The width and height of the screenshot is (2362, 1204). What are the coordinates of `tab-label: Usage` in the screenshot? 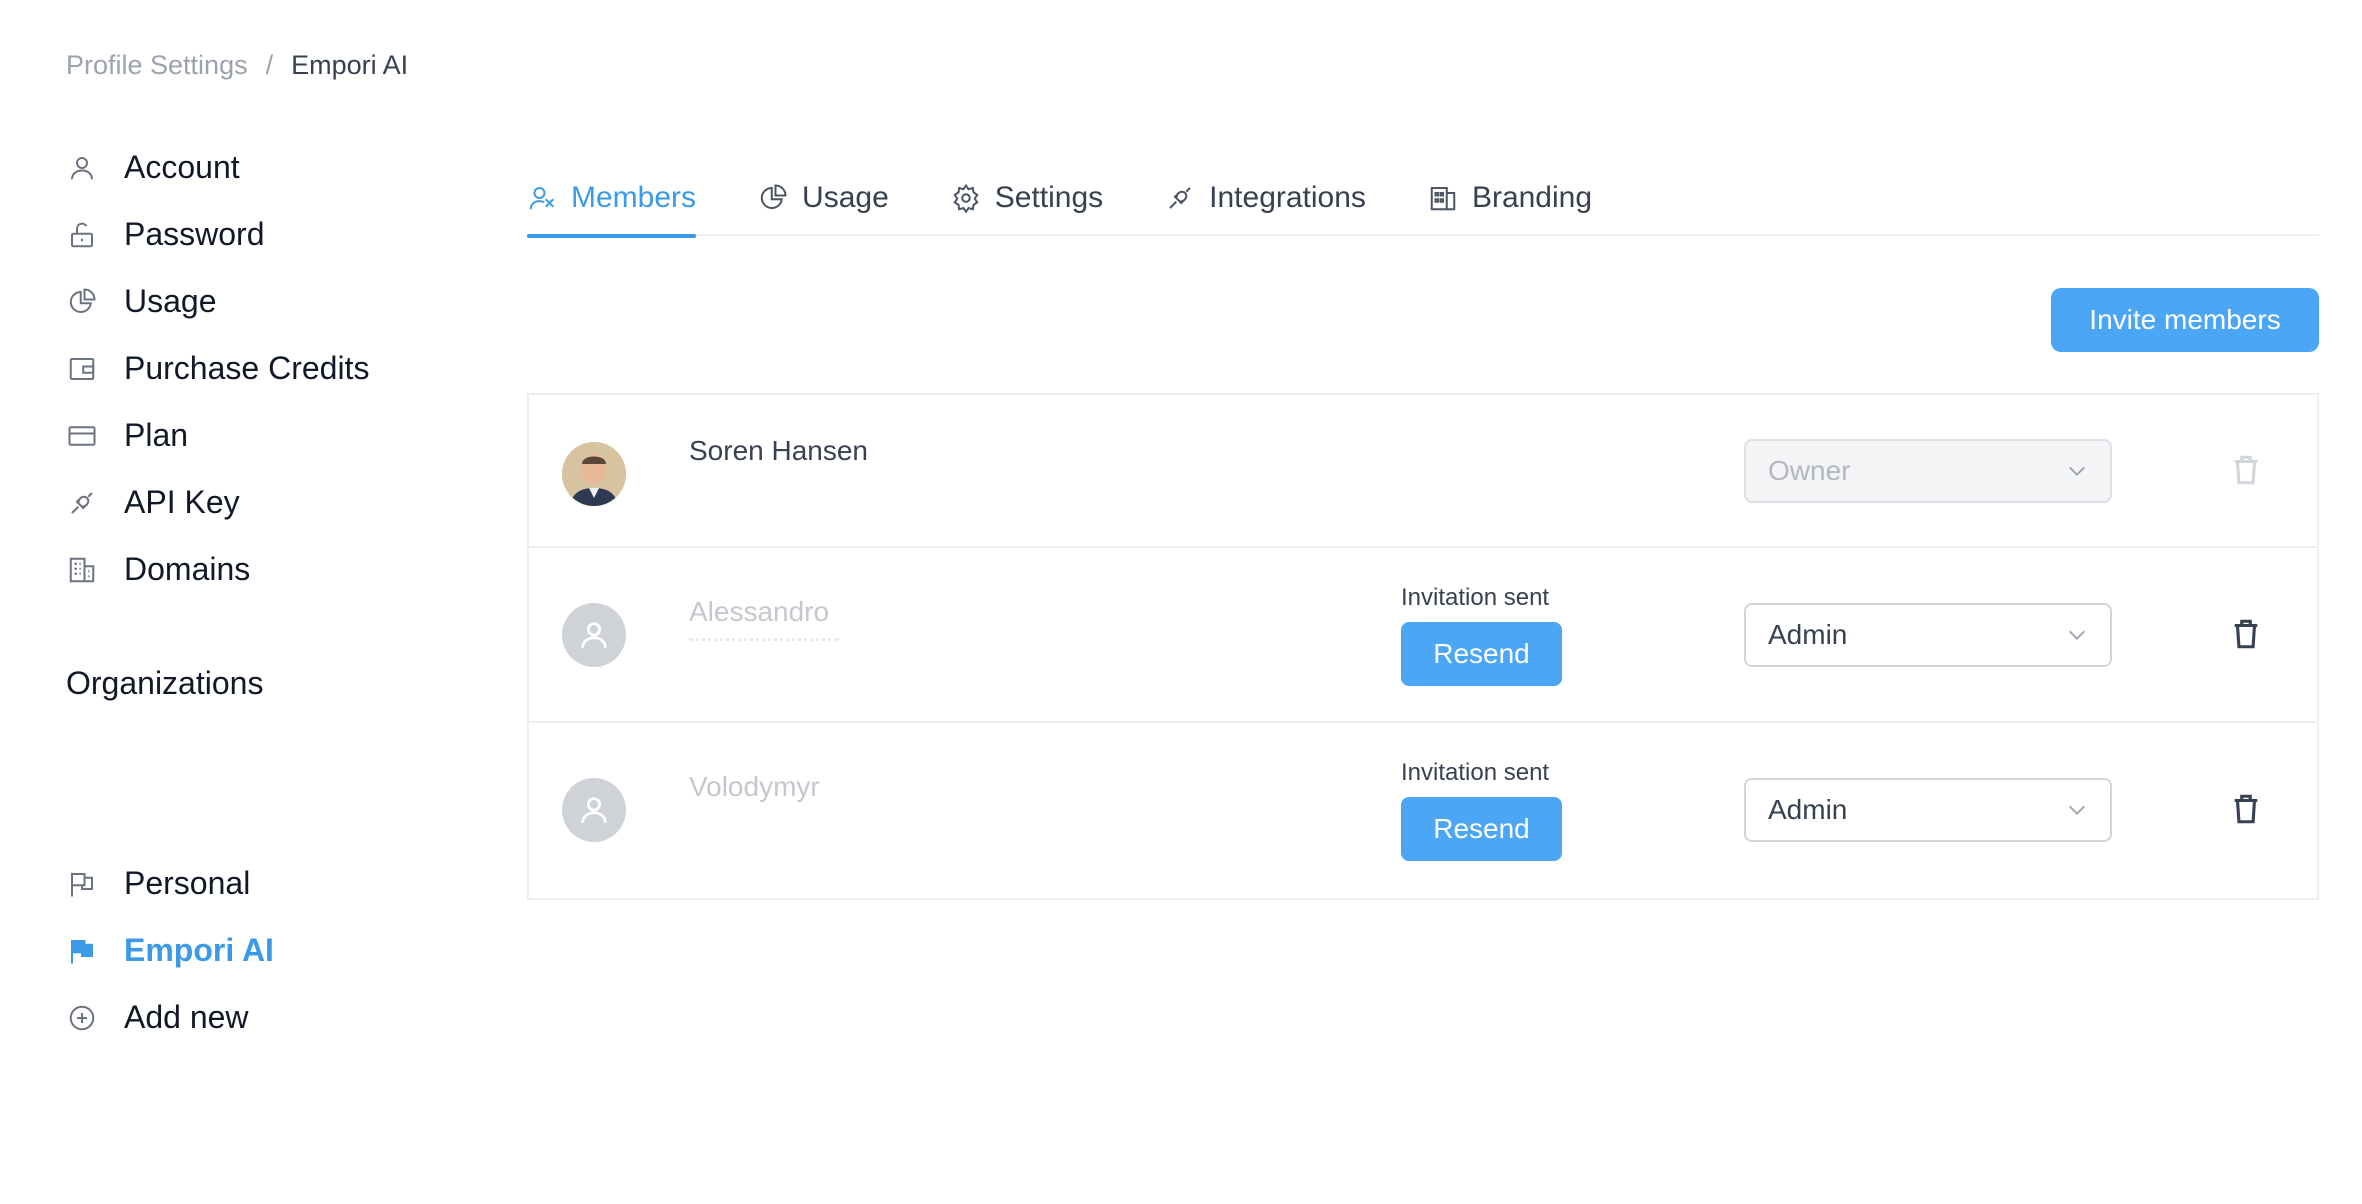 It's located at (845, 197).